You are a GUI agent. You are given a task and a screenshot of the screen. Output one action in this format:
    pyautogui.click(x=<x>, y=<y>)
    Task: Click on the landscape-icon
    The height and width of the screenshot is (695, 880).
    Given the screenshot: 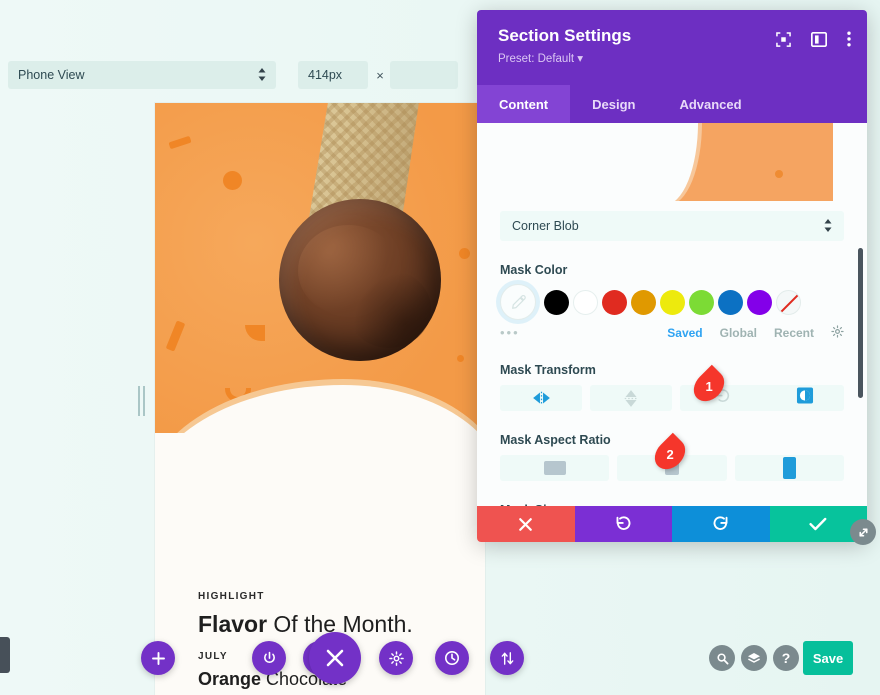 What is the action you would take?
    pyautogui.click(x=554, y=468)
    